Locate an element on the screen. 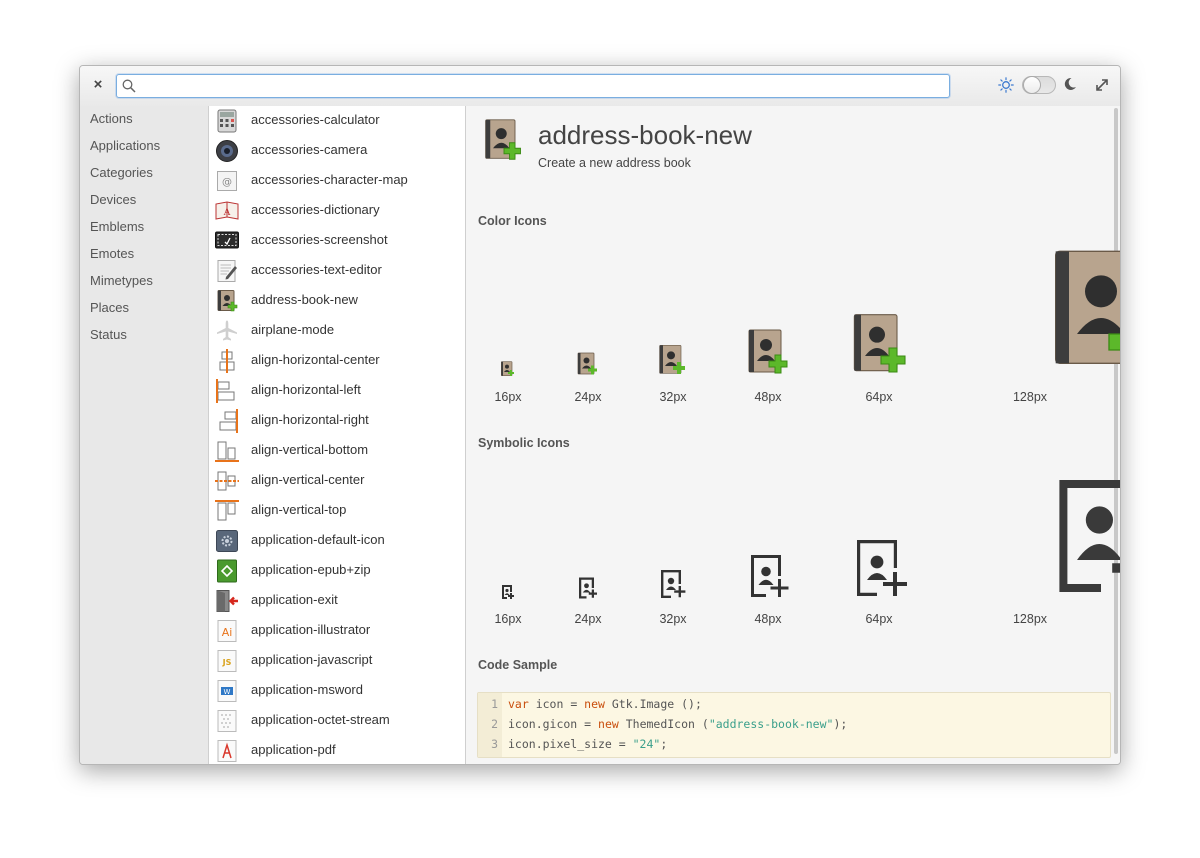  icon-name: application-epub+zip is located at coordinates (311, 569).